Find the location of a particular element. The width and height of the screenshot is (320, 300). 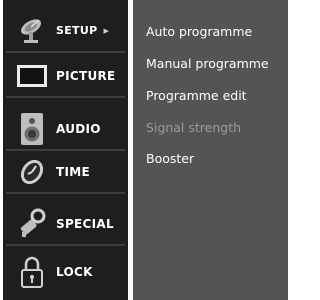

sidebar-item-special: SPECIAL is located at coordinates (65, 224).